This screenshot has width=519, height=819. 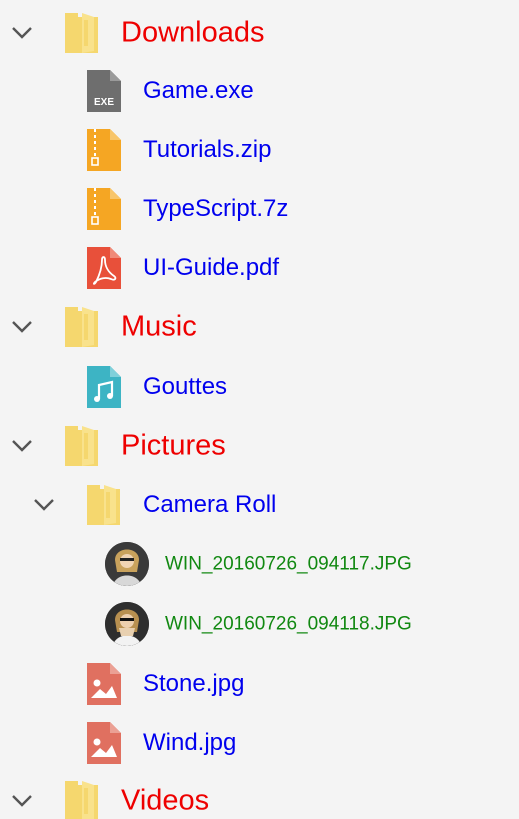 I want to click on tree-node-label: Stone.jpg, so click(x=194, y=683).